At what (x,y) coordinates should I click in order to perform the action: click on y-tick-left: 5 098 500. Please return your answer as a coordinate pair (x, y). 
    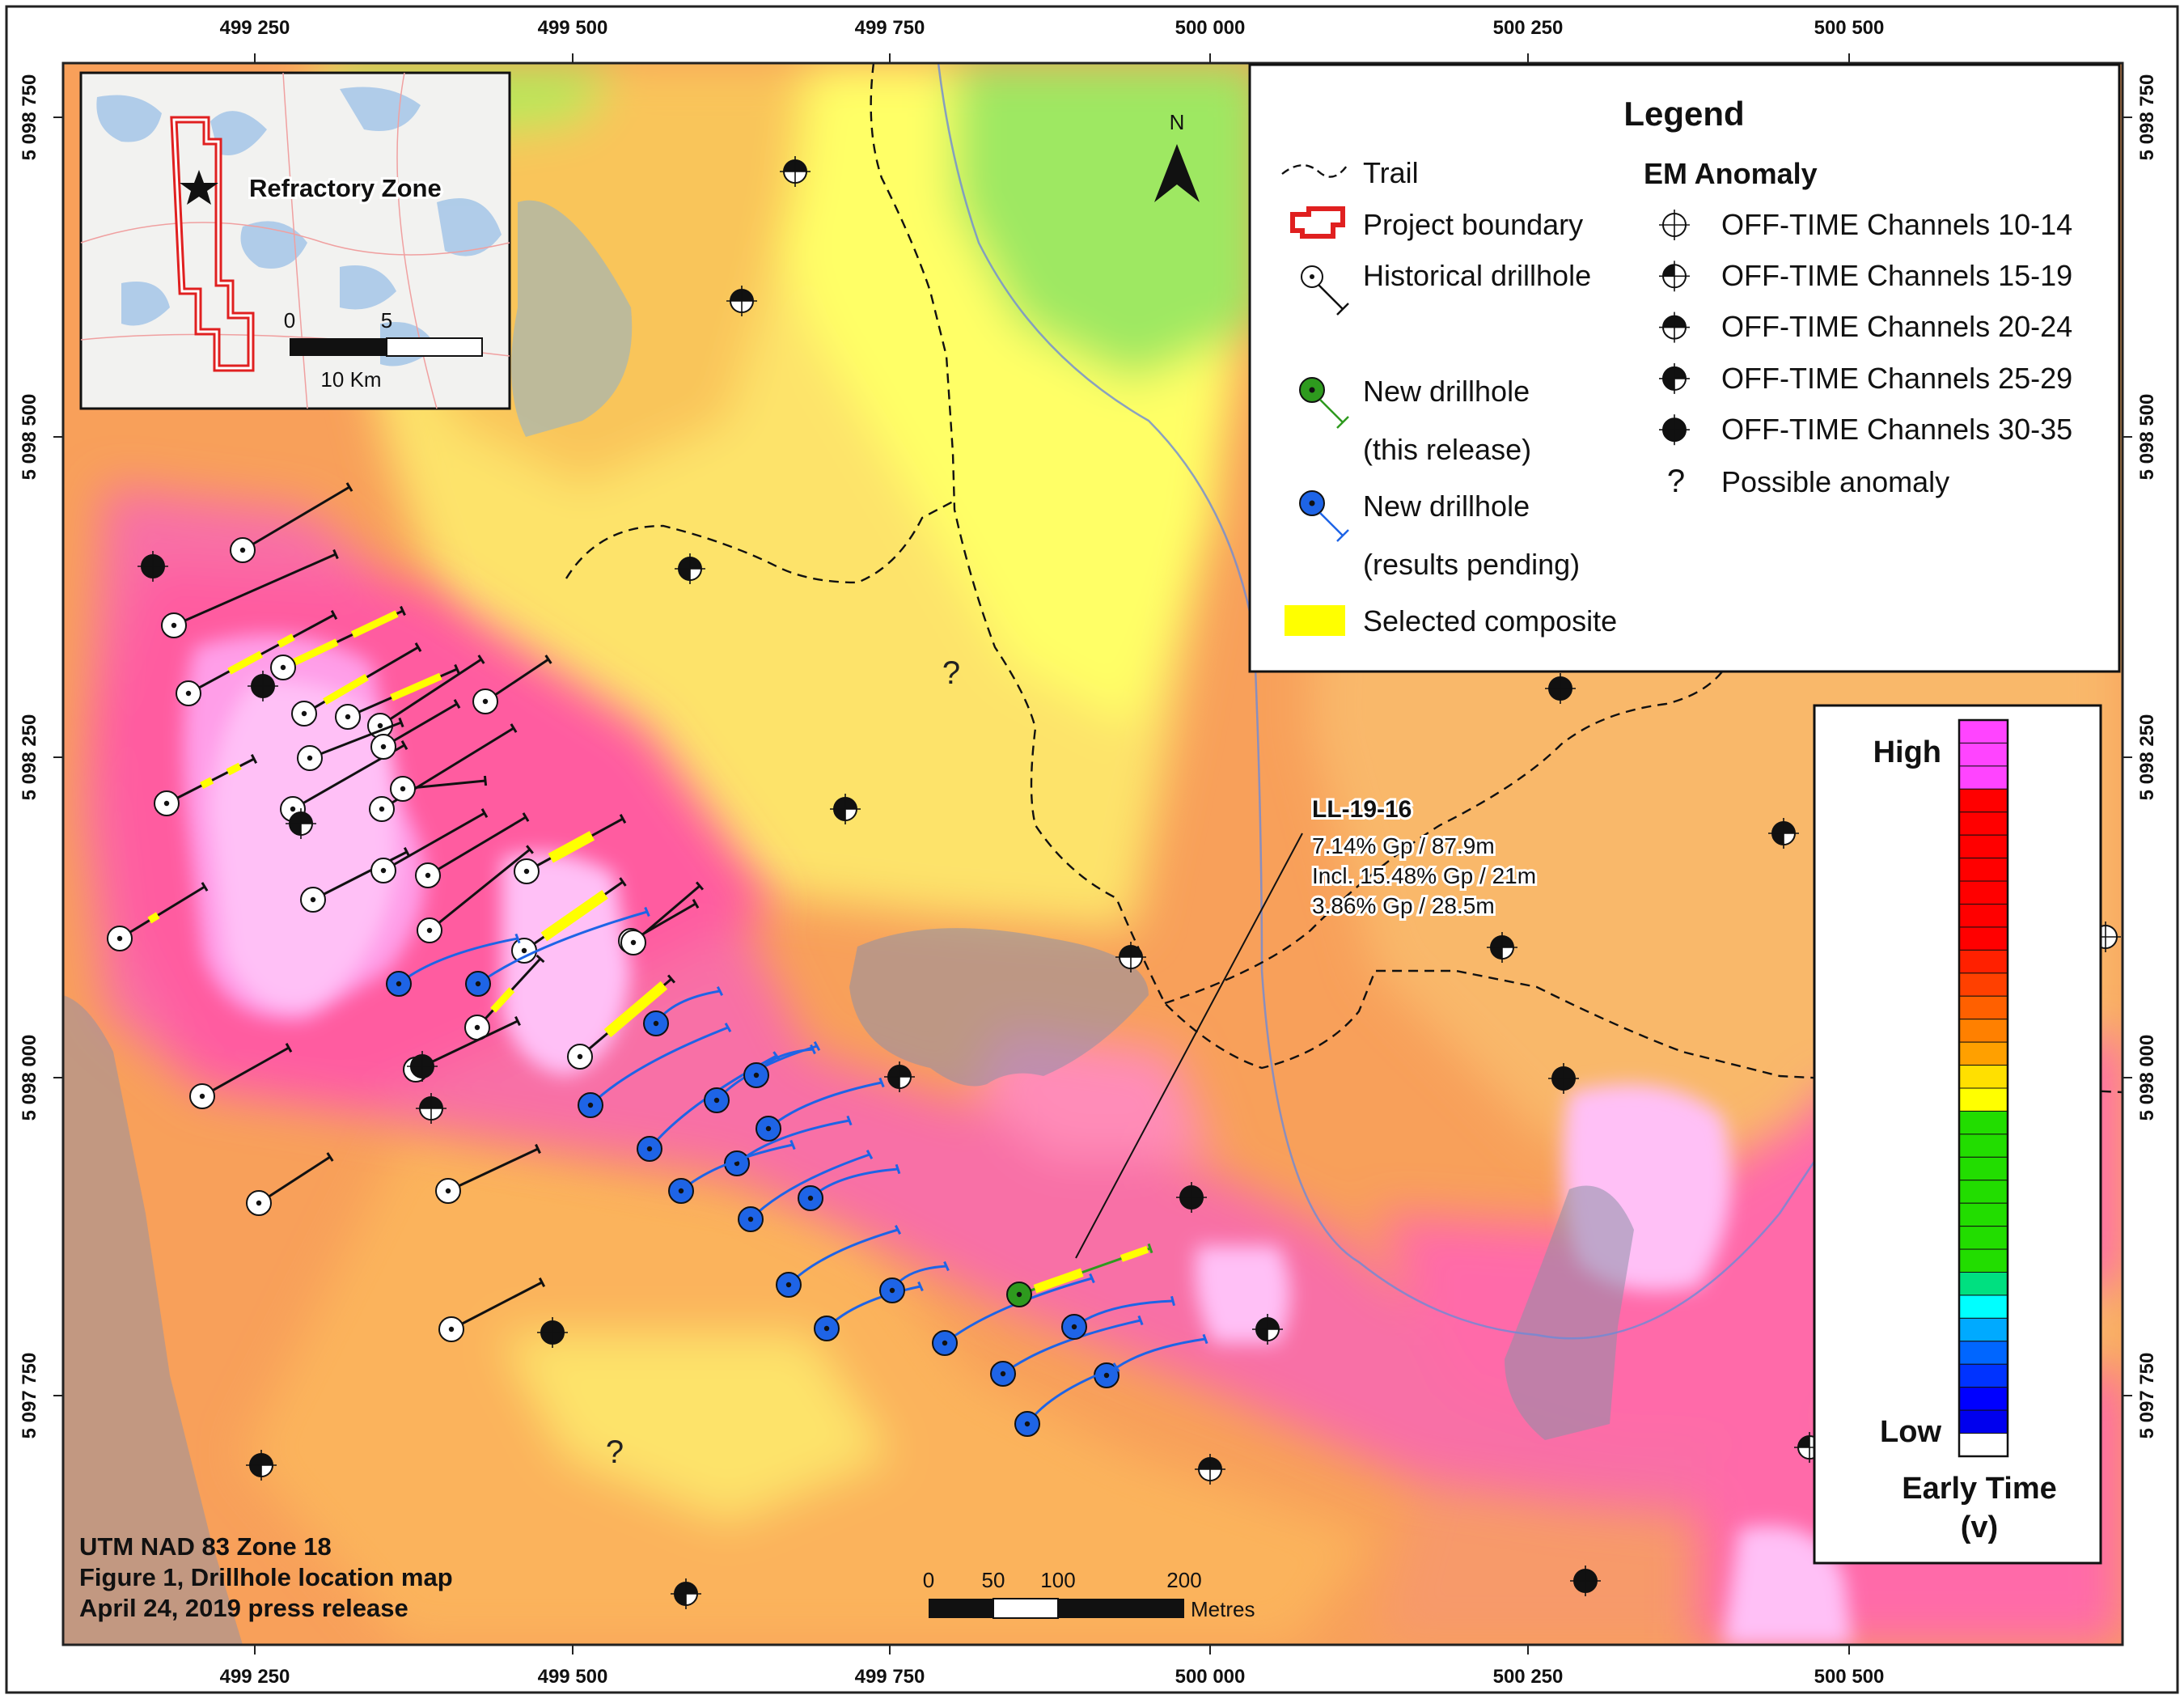
    Looking at the image, I should click on (29, 437).